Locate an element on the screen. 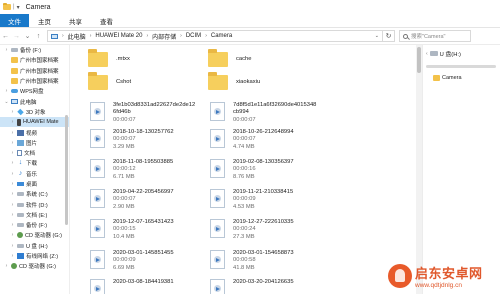  tab-file: 文件 is located at coordinates (14, 20).